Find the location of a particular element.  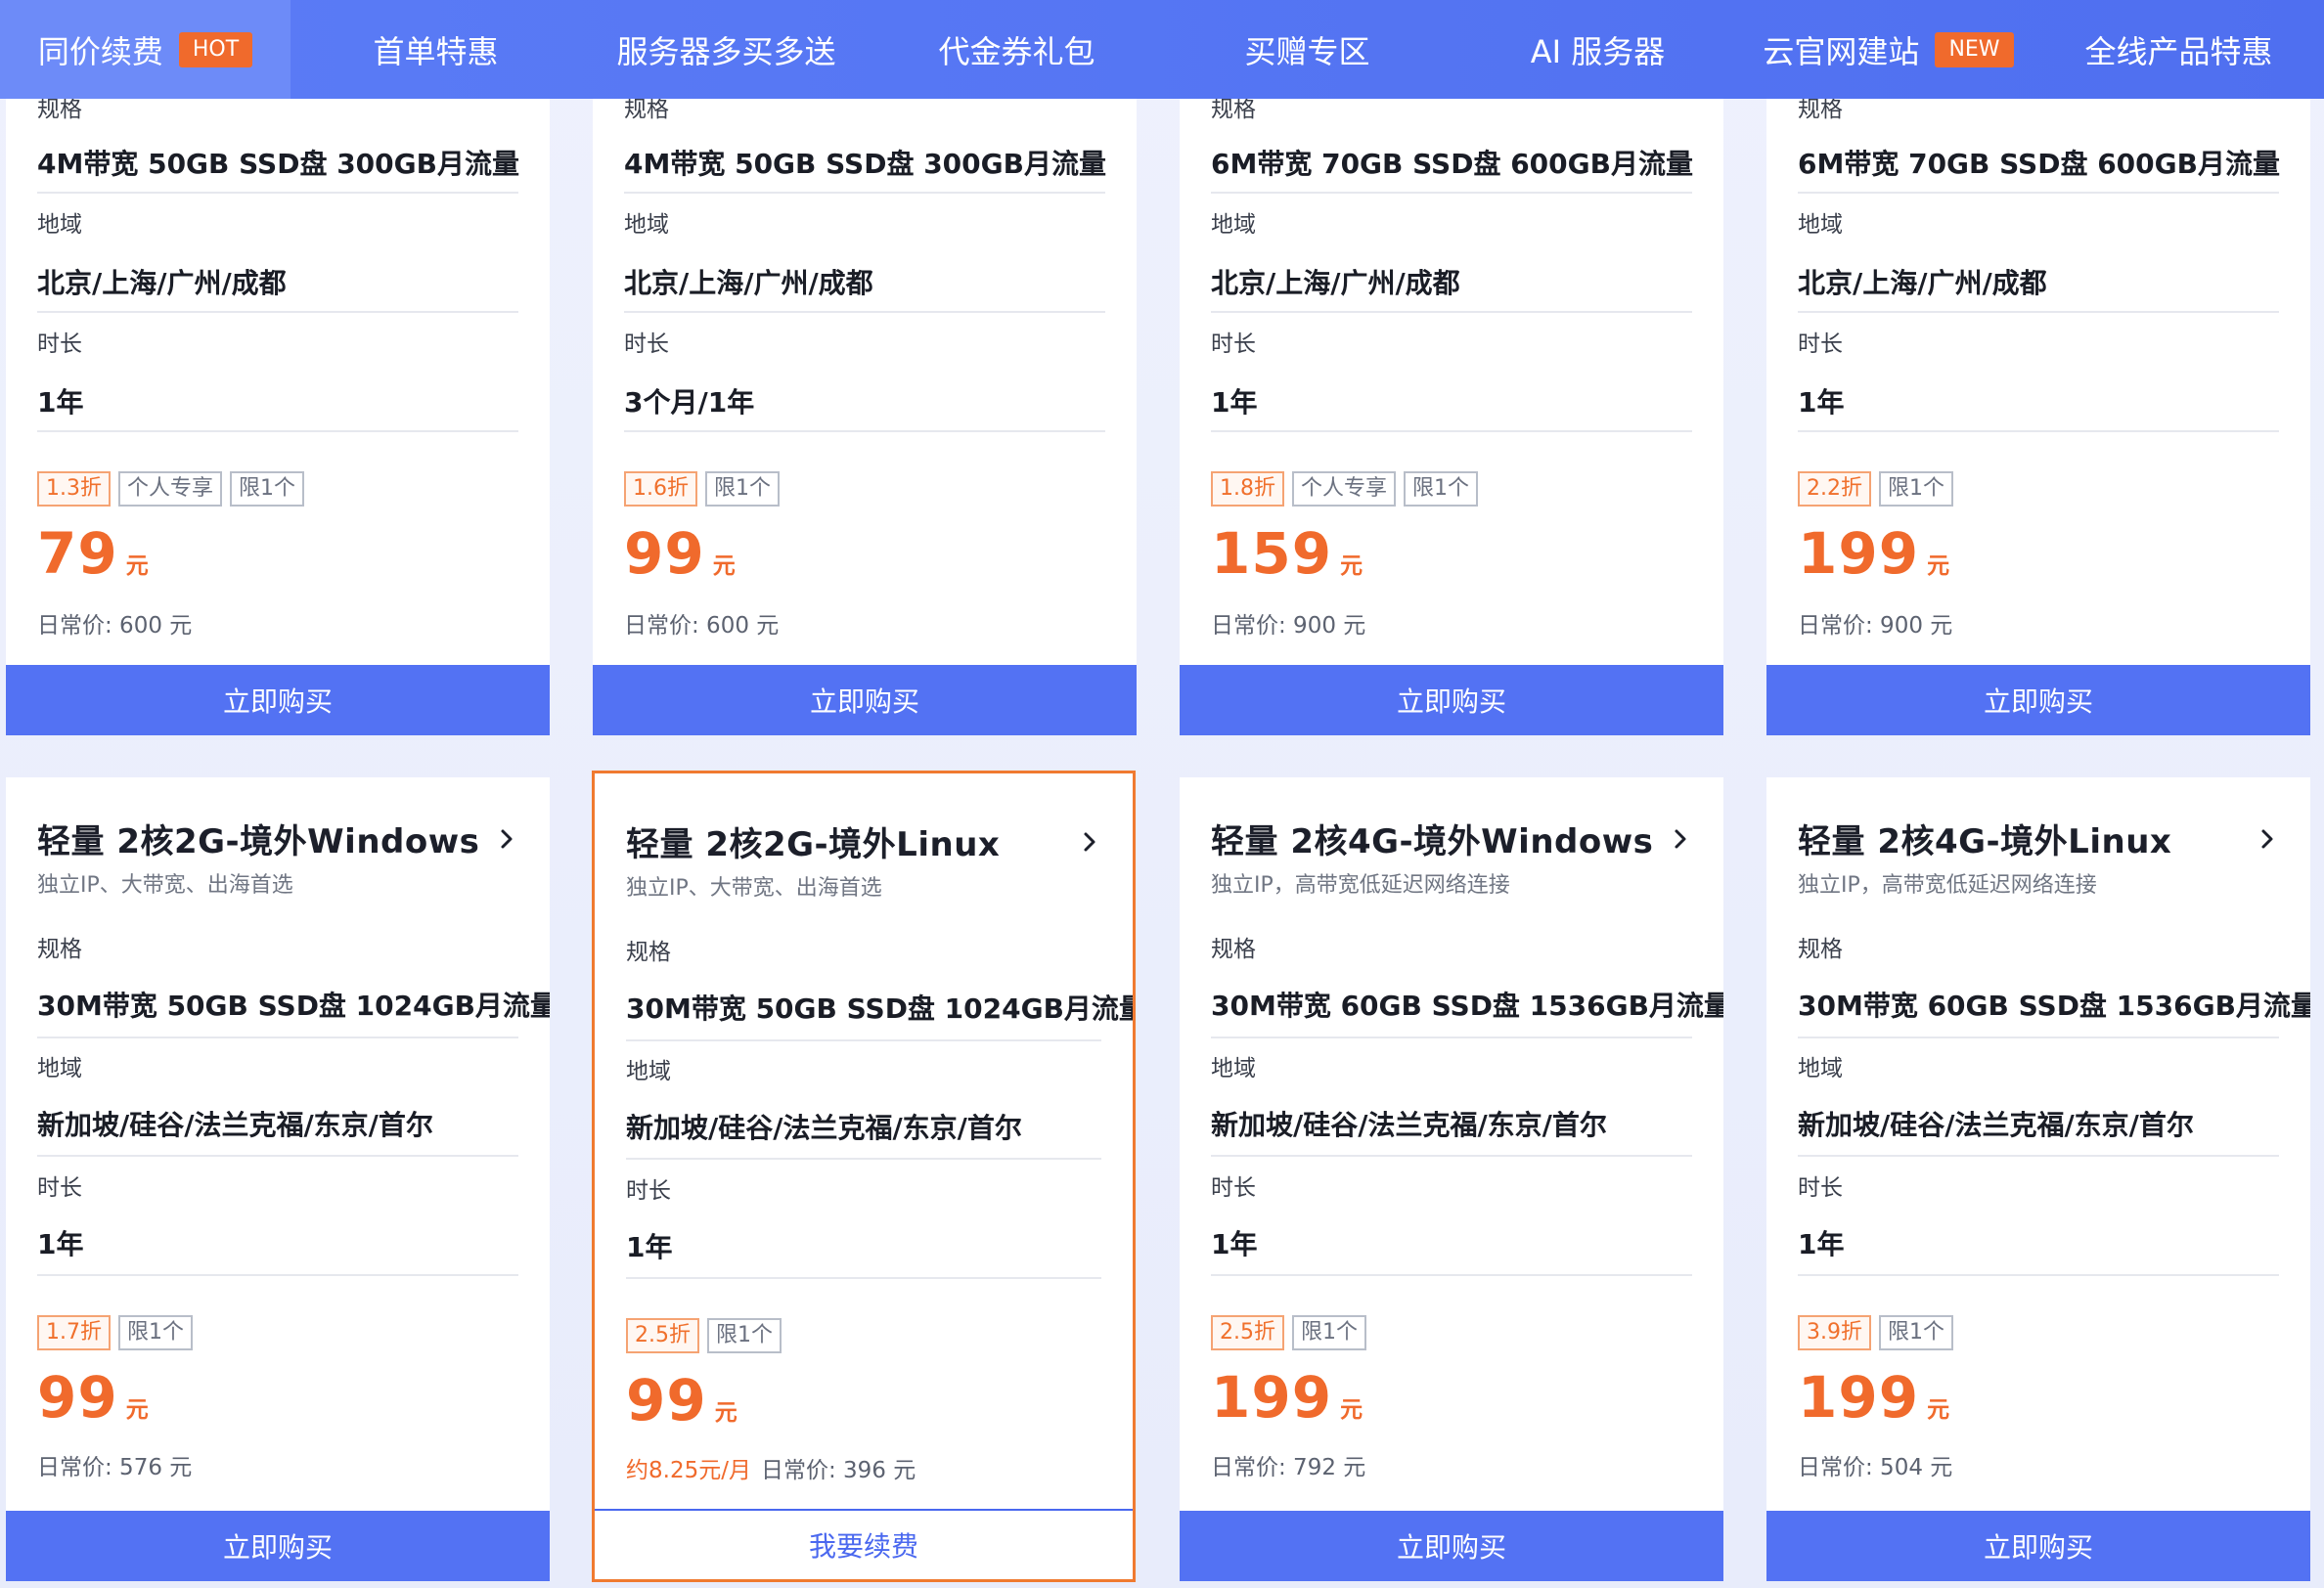

card-header: 轻量 2核4G-境外Linux is located at coordinates (2038, 839).